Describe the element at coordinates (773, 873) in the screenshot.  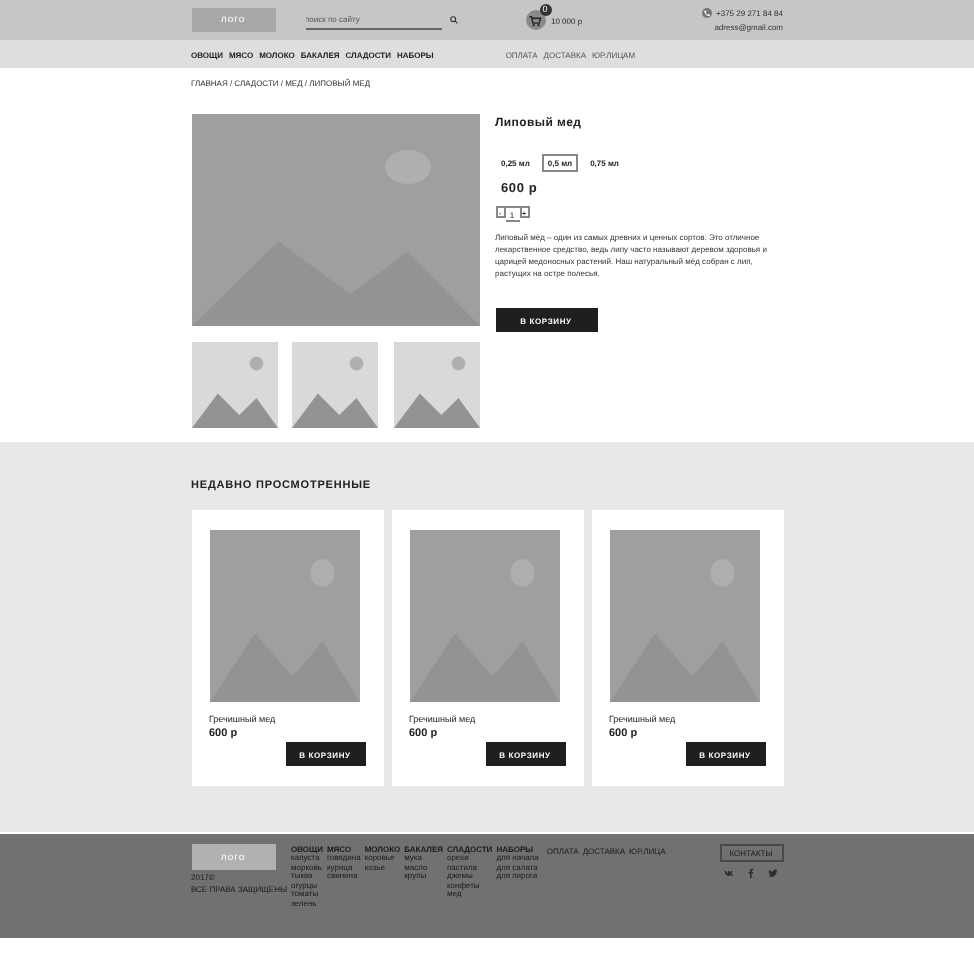
I see `twitter-icon` at that location.